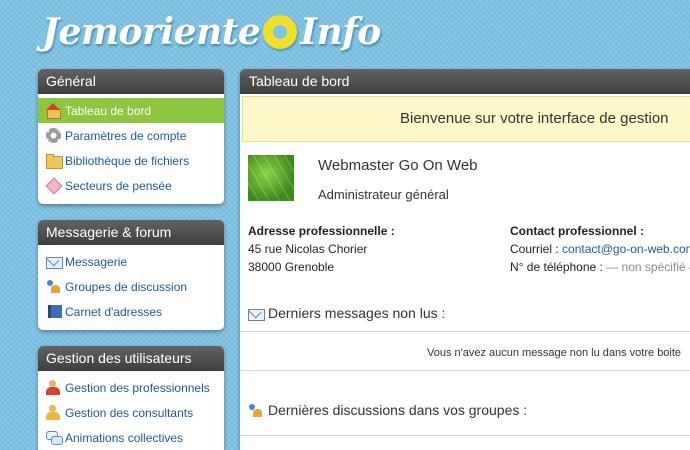 The image size is (690, 450). I want to click on page-title: Tableau de bord, so click(465, 81).